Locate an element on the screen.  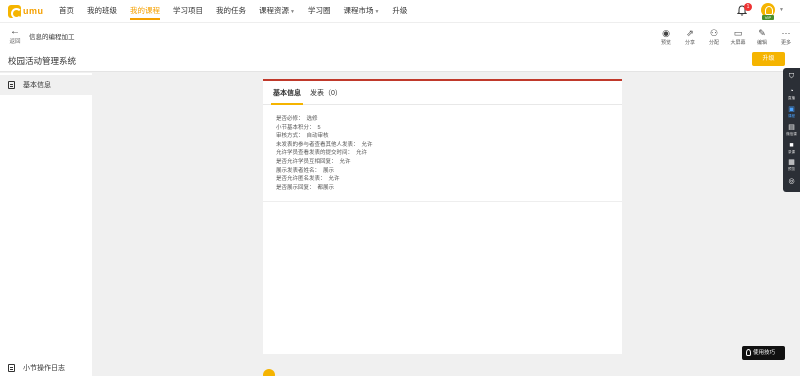
assign-button: ⚇ 分配 is located at coordinates (714, 37).